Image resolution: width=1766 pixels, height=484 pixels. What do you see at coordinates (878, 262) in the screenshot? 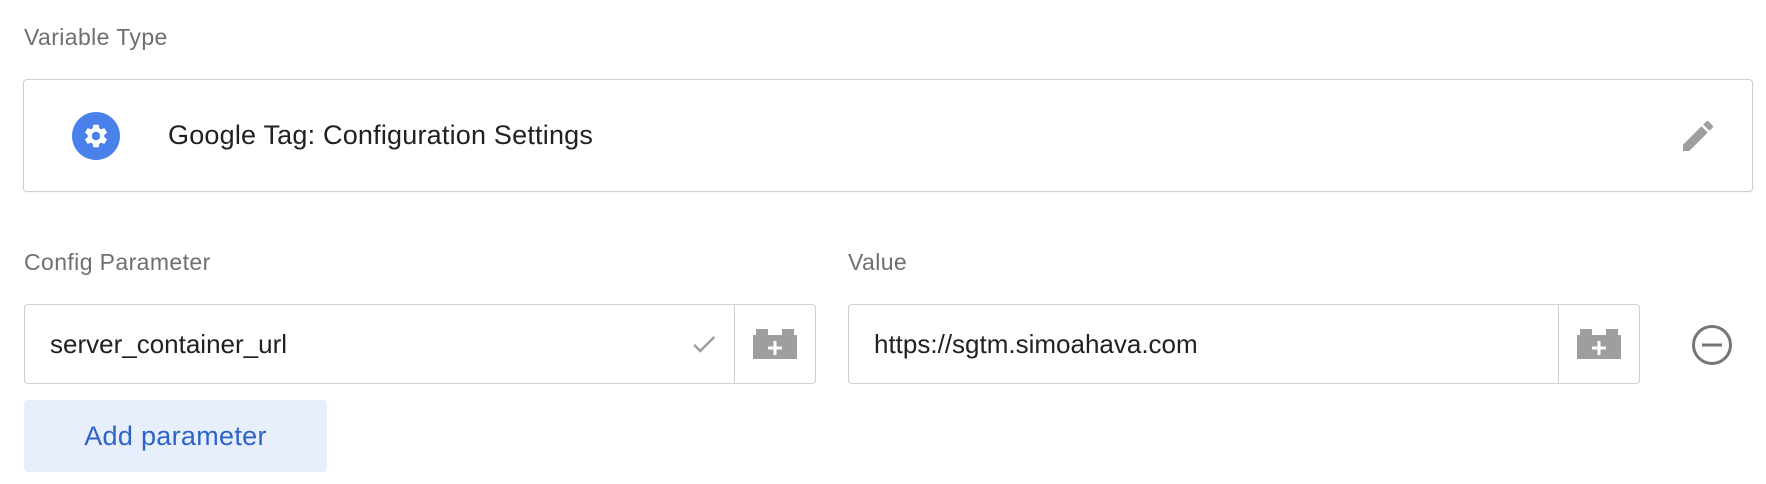
I see `value-label: Value` at bounding box center [878, 262].